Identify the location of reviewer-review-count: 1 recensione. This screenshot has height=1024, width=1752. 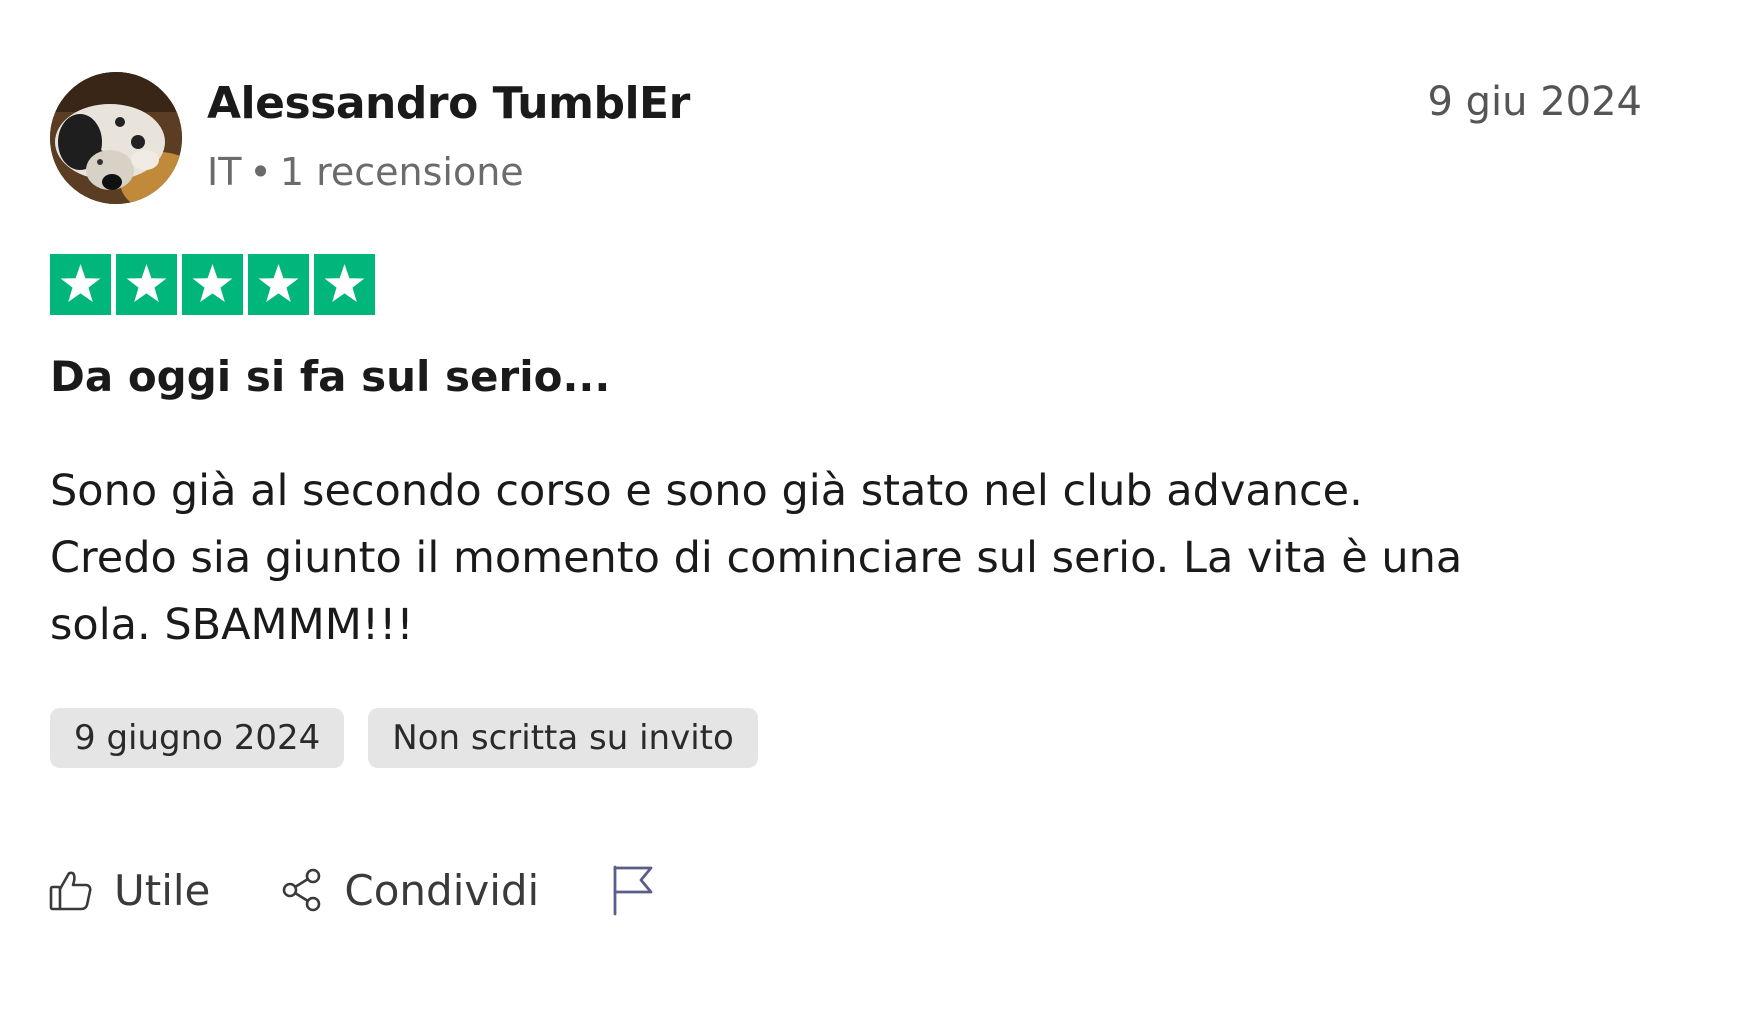
(401, 172).